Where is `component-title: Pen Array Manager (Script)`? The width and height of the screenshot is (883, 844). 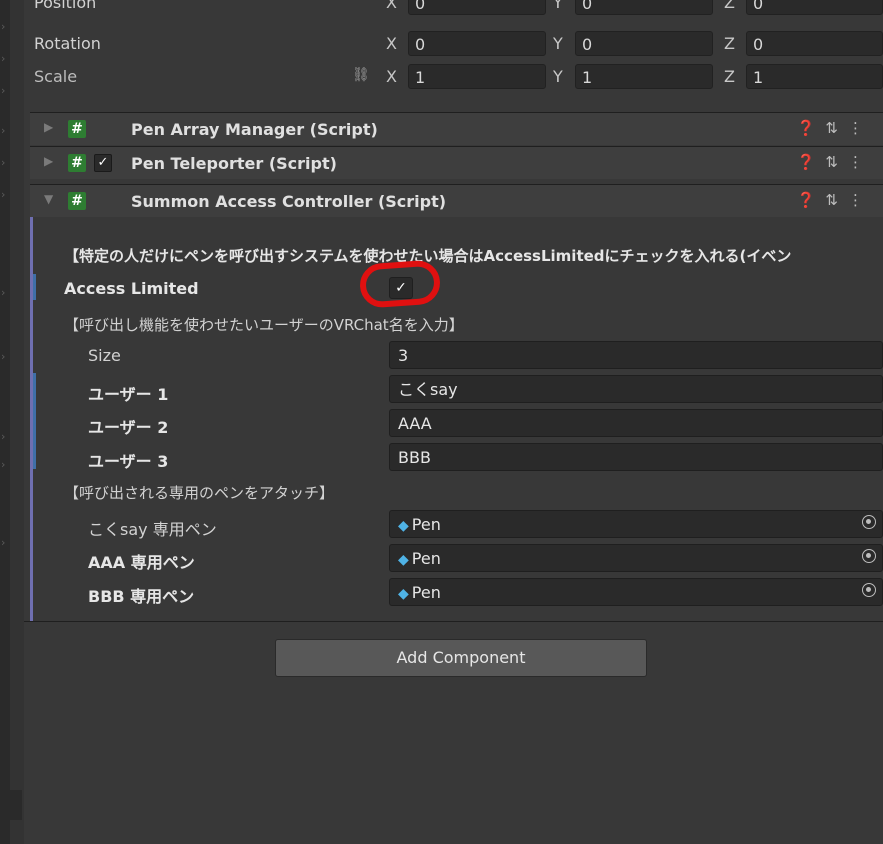 component-title: Pen Array Manager (Script) is located at coordinates (254, 129).